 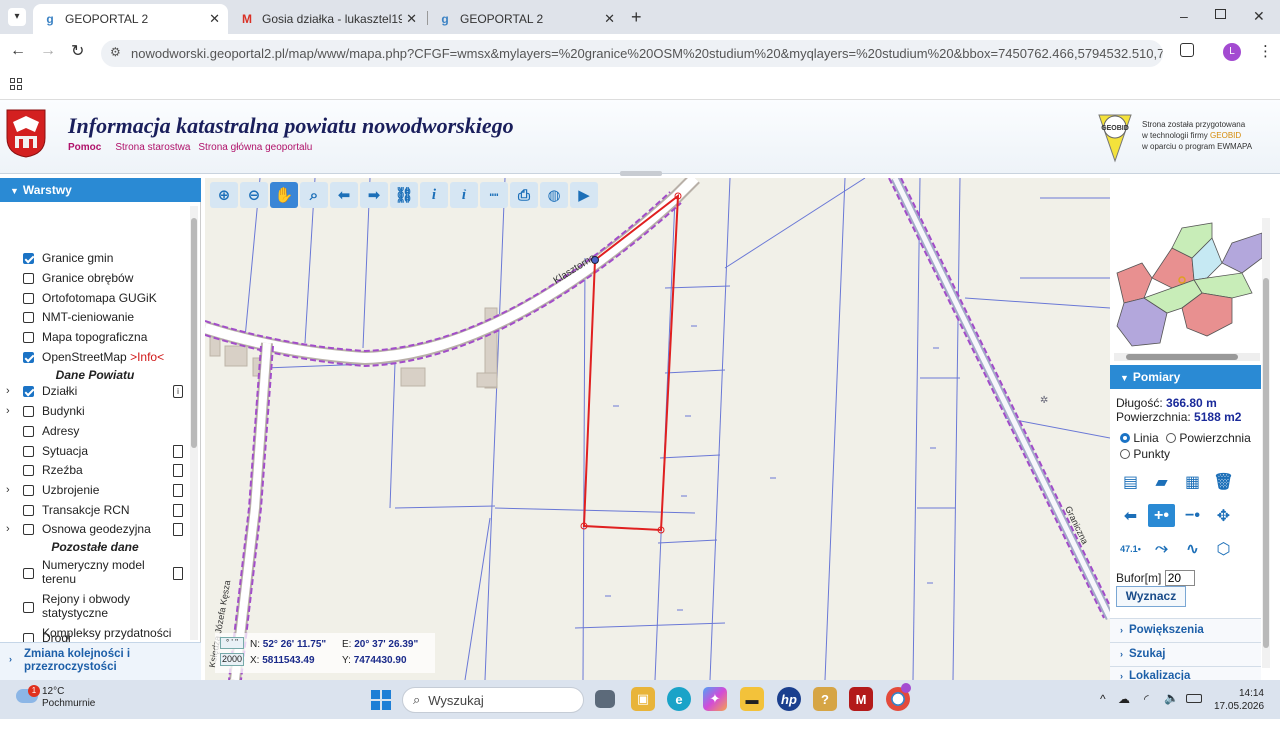 I want to click on layer-row: › Osnowa geodezyjna, so click(x=95, y=529).